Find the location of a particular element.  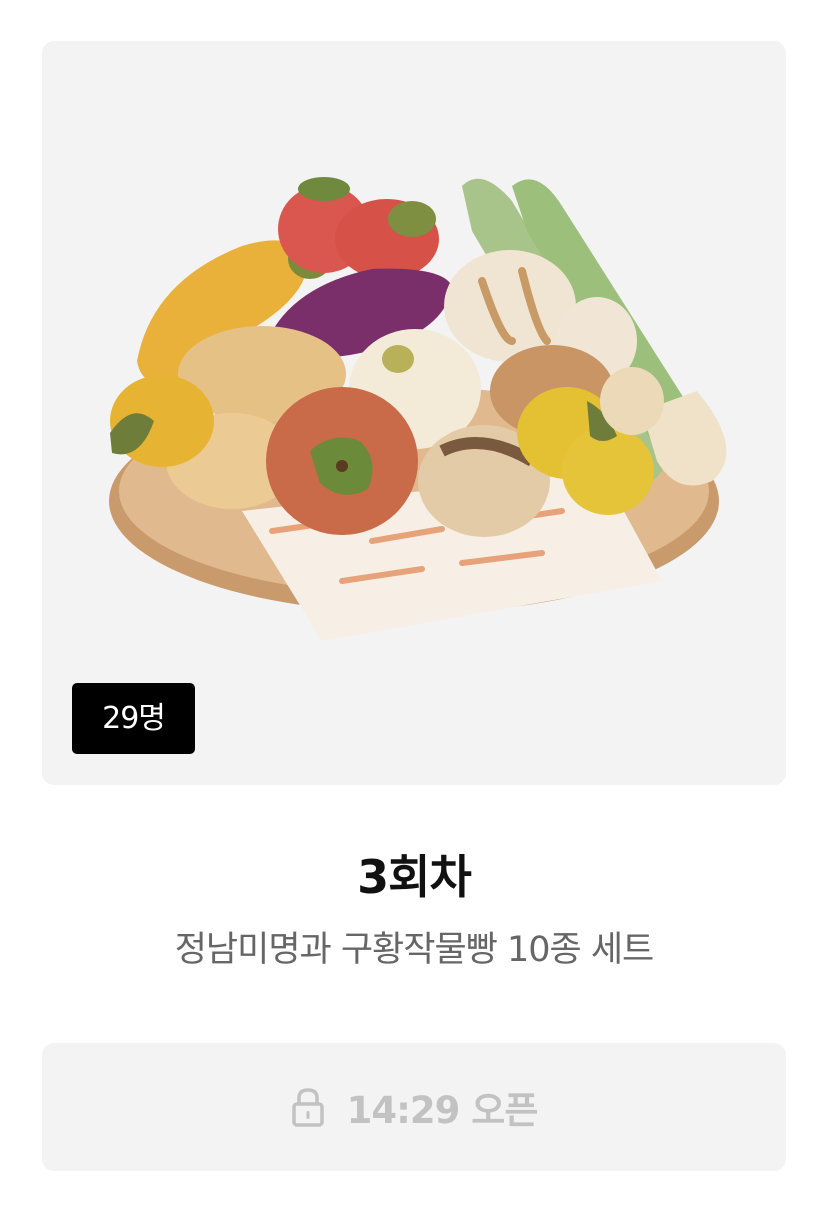

lock-icon is located at coordinates (307, 1107).